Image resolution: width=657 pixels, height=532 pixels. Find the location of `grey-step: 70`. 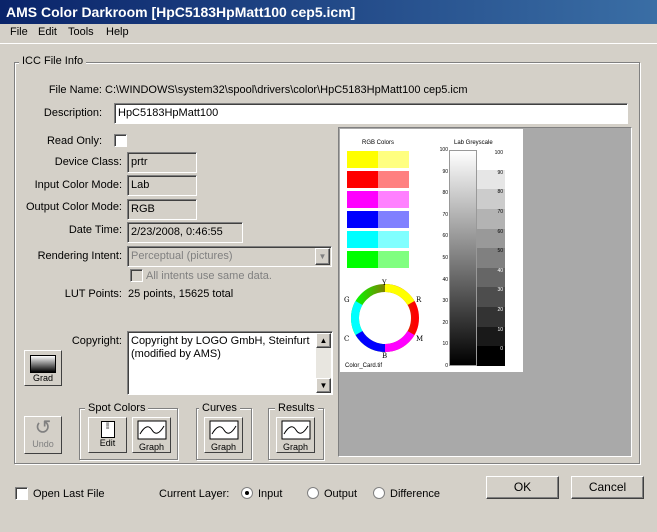

grey-step: 70 is located at coordinates (491, 218).